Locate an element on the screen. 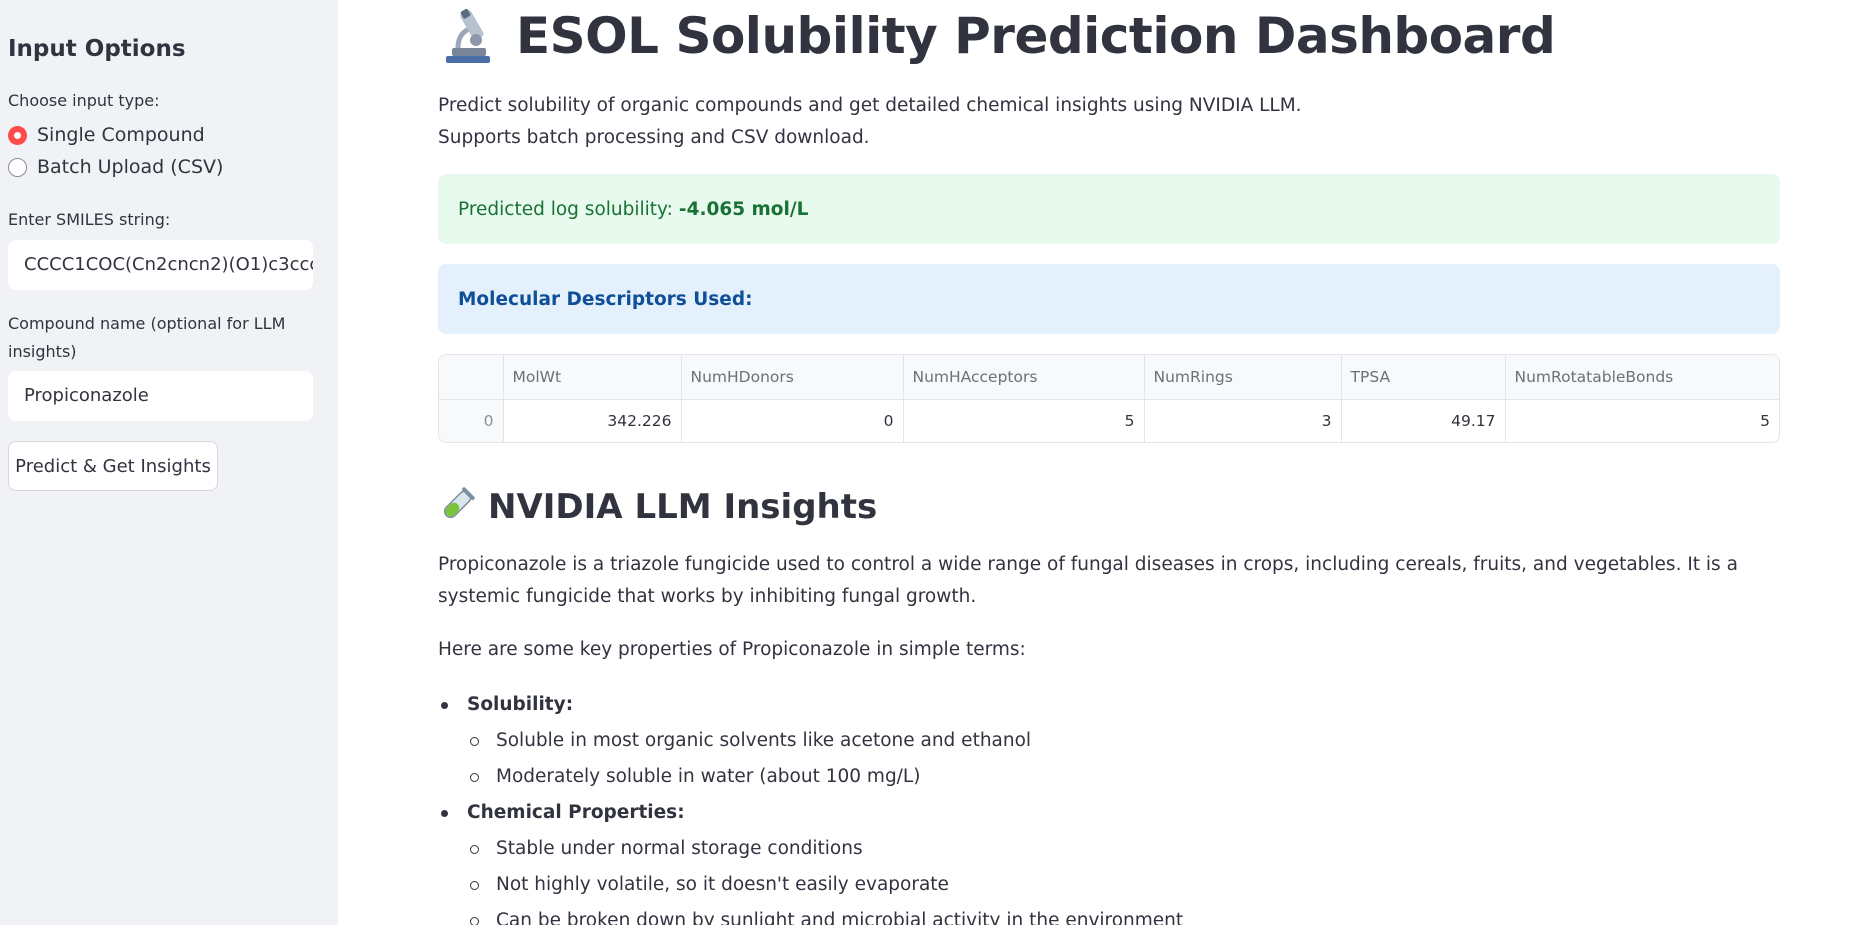 The height and width of the screenshot is (925, 1865). radio-batch-upload: Batch Upload (CSV) is located at coordinates (115, 167).